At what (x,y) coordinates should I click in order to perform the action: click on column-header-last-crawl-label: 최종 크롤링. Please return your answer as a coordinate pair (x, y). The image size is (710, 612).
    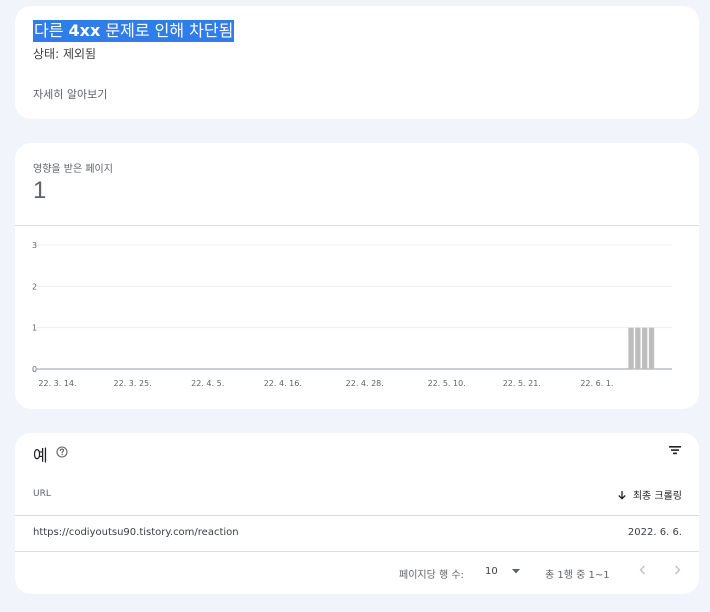
    Looking at the image, I should click on (657, 496).